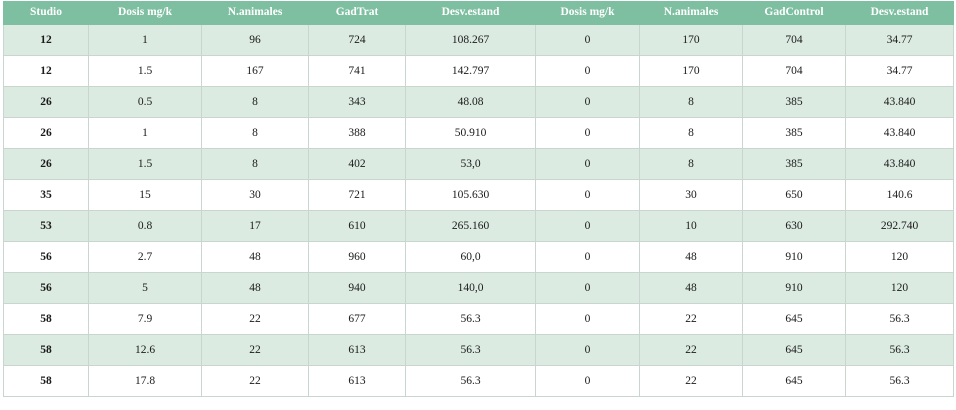 The width and height of the screenshot is (956, 410). Describe the element at coordinates (470, 319) in the screenshot. I see `stdev-treatment-cell: 56.3` at that location.